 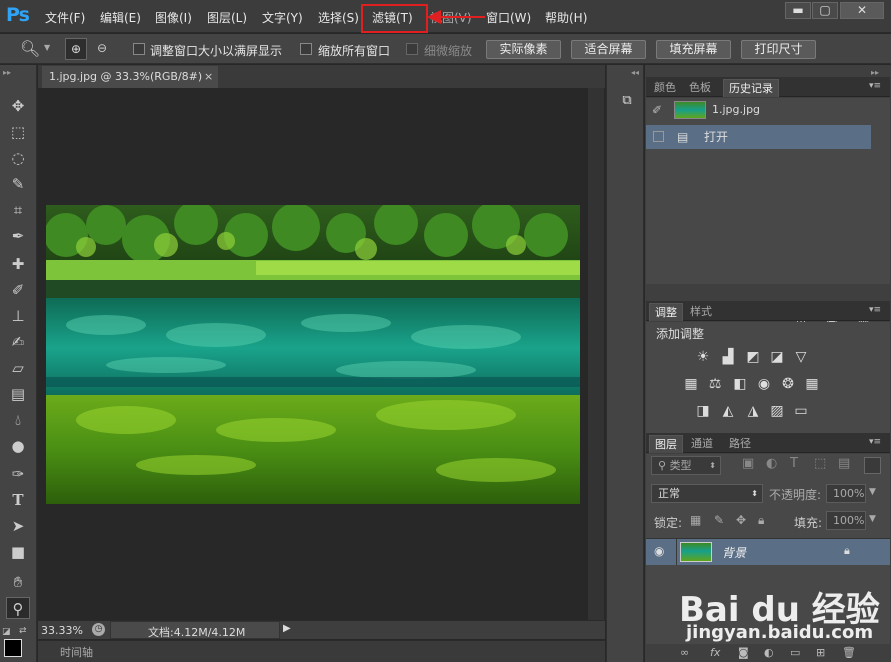 What do you see at coordinates (753, 357) in the screenshot?
I see `curves-icon: ◩` at bounding box center [753, 357].